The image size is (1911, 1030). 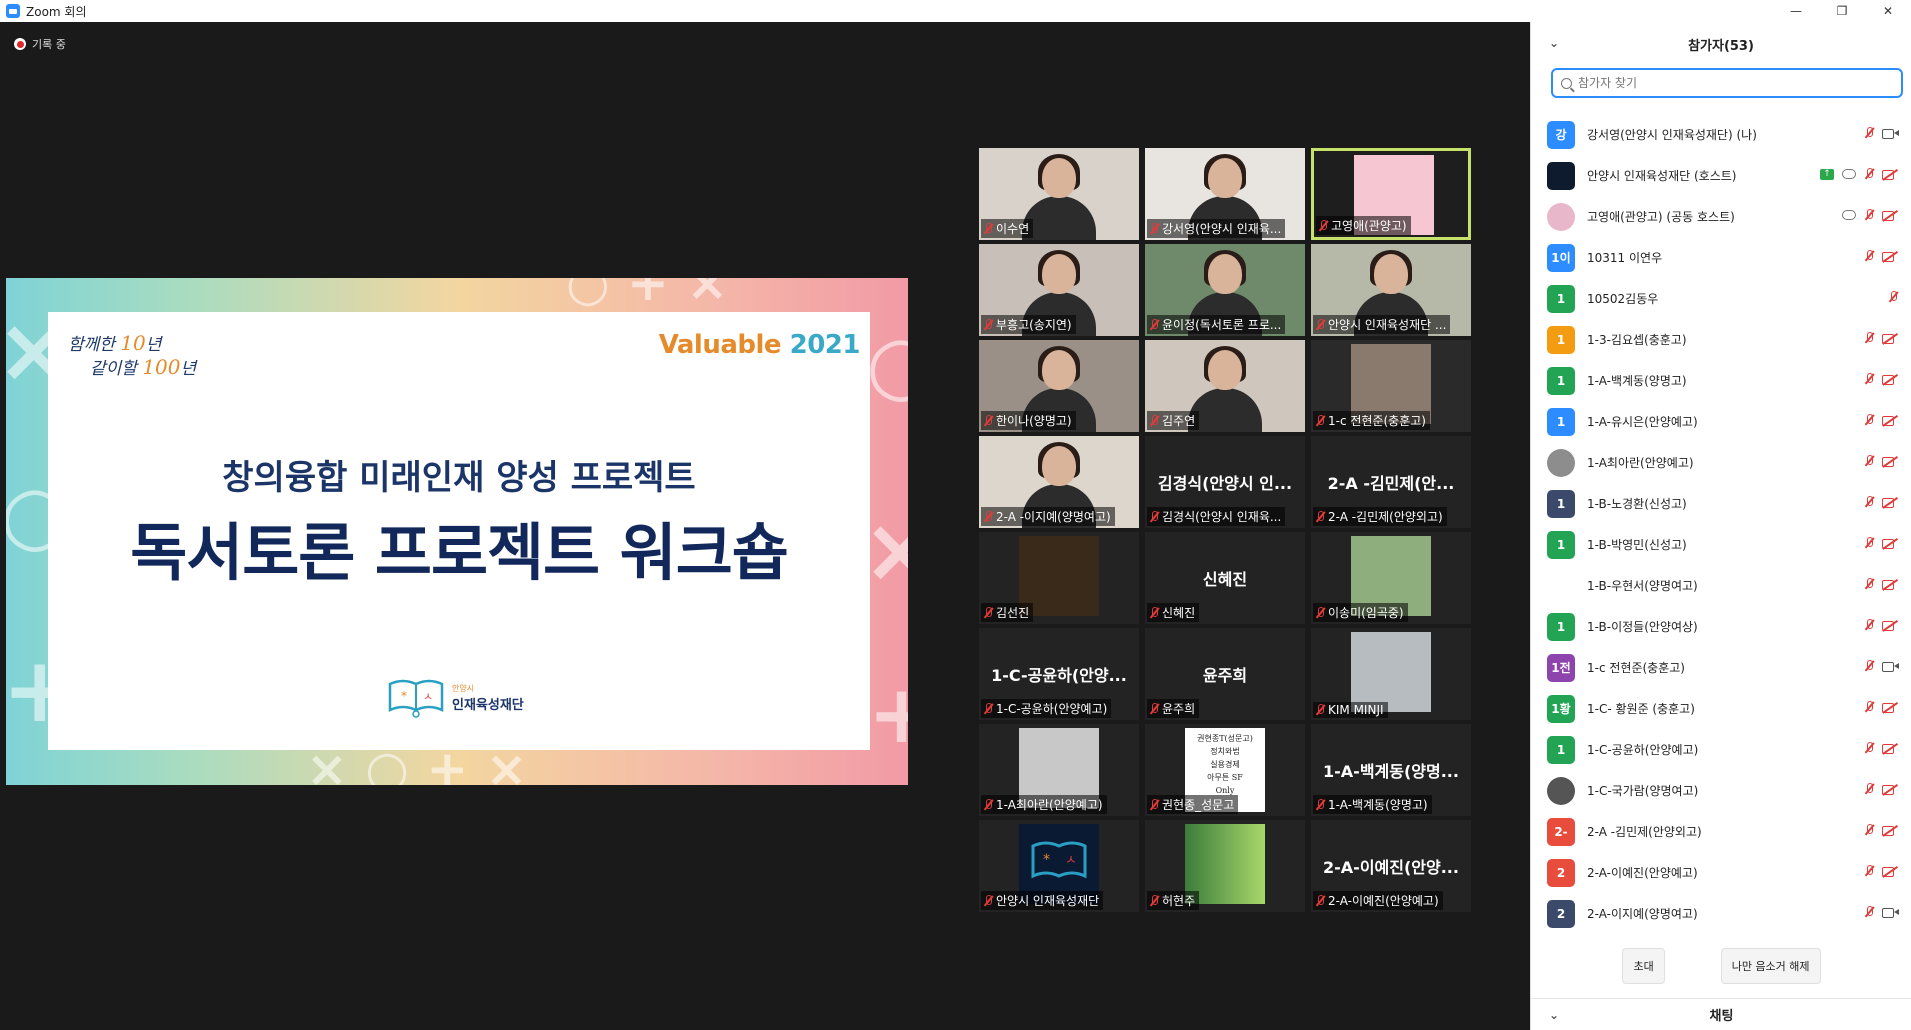 What do you see at coordinates (1391, 482) in the screenshot?
I see `video-tile: 2-A -김민제(안... 2-A -김민제(안양외고)` at bounding box center [1391, 482].